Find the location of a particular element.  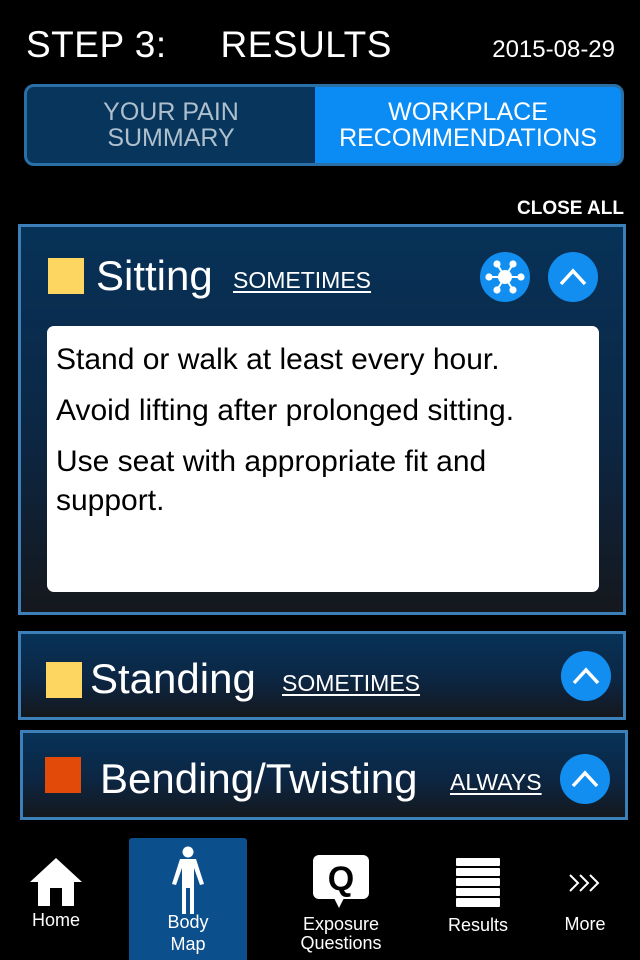

frequency-link: ALWAYS is located at coordinates (496, 782).